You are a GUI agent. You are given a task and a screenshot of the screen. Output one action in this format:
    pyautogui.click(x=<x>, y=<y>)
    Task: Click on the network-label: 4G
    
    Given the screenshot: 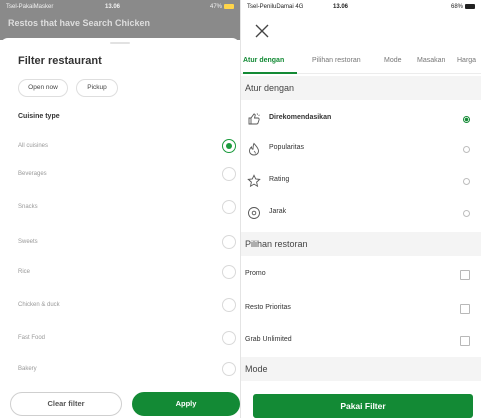 What is the action you would take?
    pyautogui.click(x=299, y=7)
    